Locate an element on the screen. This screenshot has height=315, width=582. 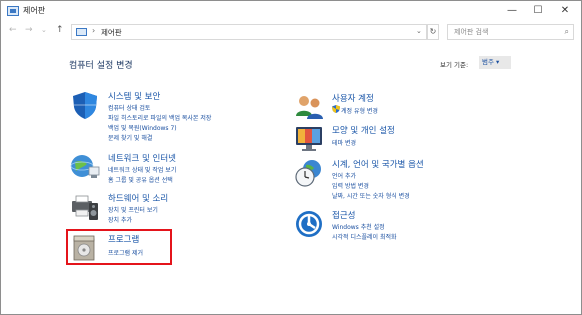
maximize-button: ☐ is located at coordinates (538, 11).